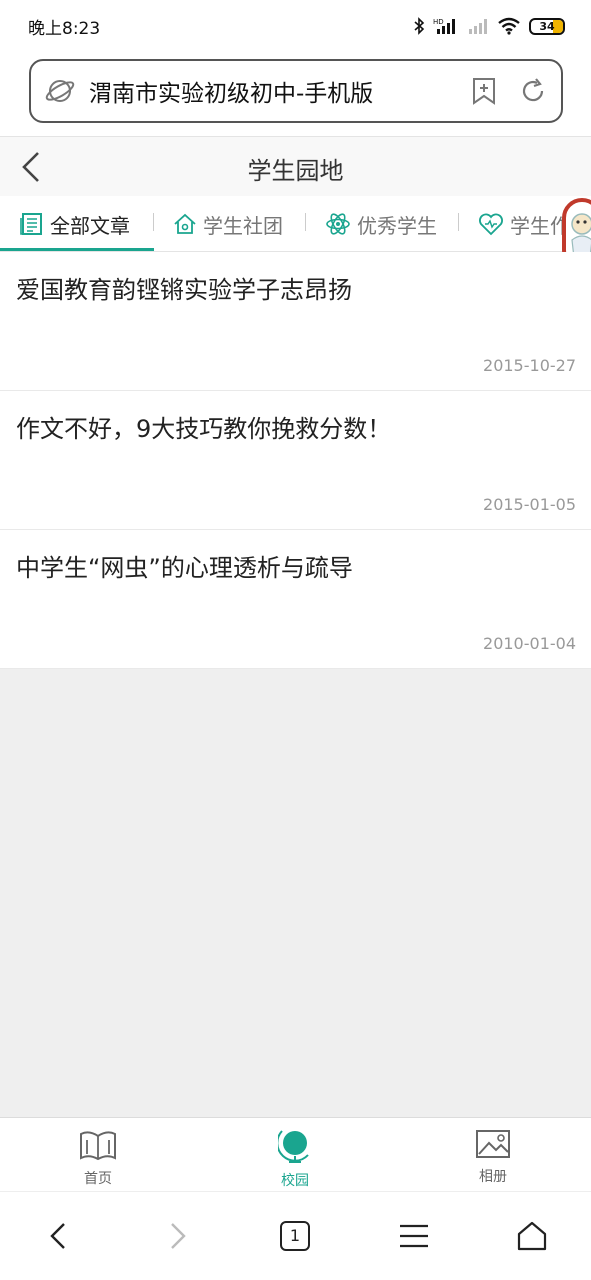  I want to click on tab-student-works: 学生作, so click(524, 223).